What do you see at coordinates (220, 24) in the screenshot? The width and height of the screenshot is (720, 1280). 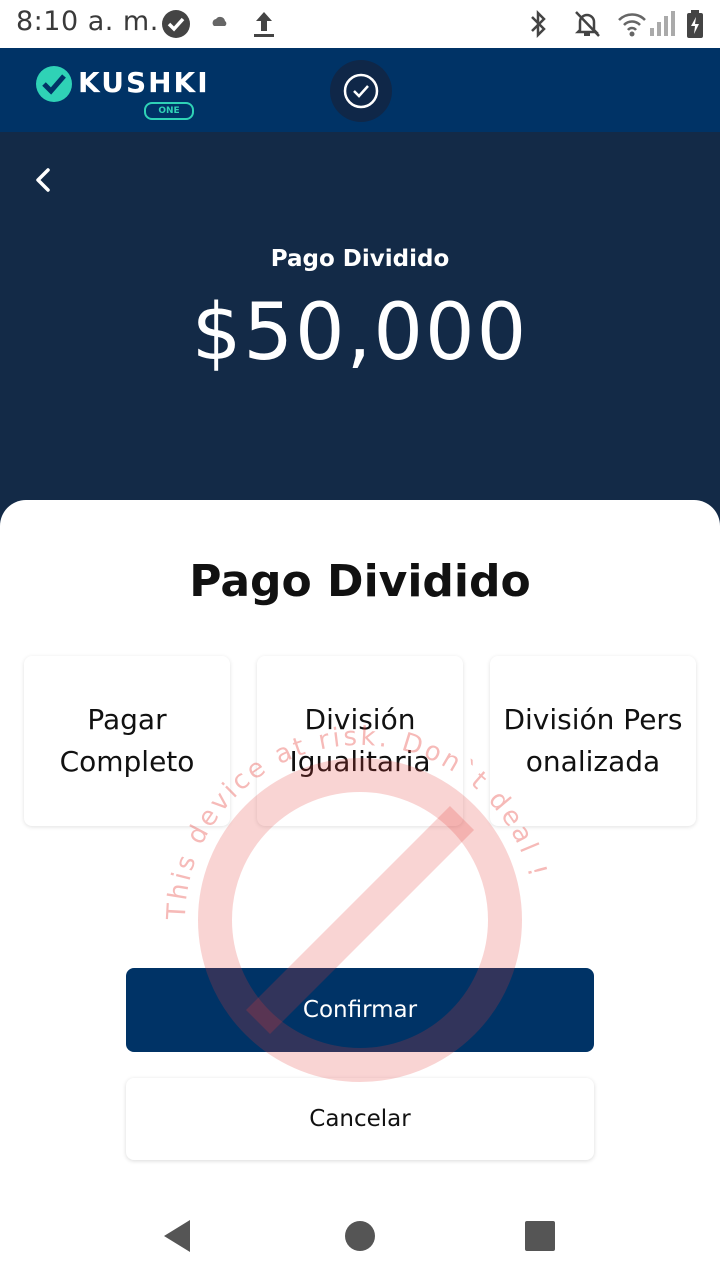 I see `cloud-icon` at bounding box center [220, 24].